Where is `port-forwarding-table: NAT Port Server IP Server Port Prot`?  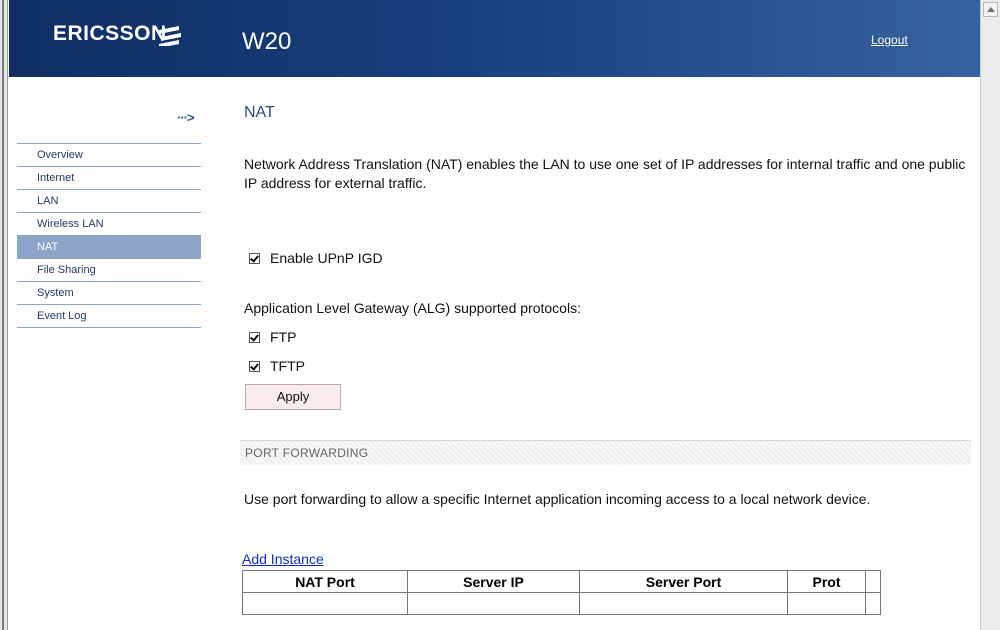 port-forwarding-table: NAT Port Server IP Server Port Prot is located at coordinates (561, 592).